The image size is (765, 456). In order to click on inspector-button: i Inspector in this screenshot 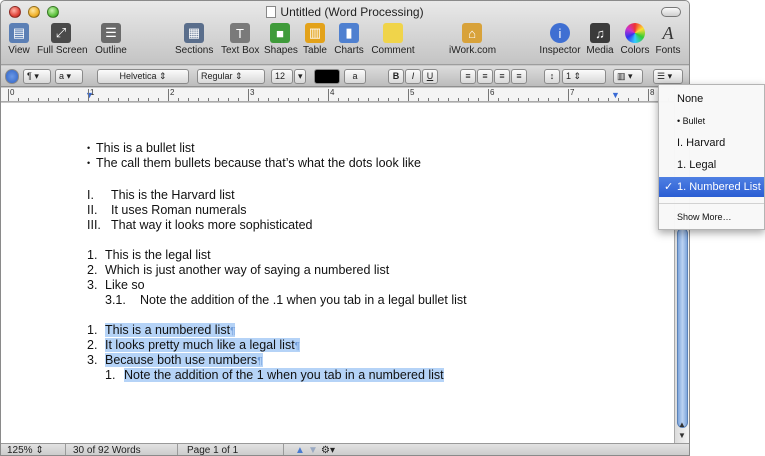, I will do `click(560, 39)`.